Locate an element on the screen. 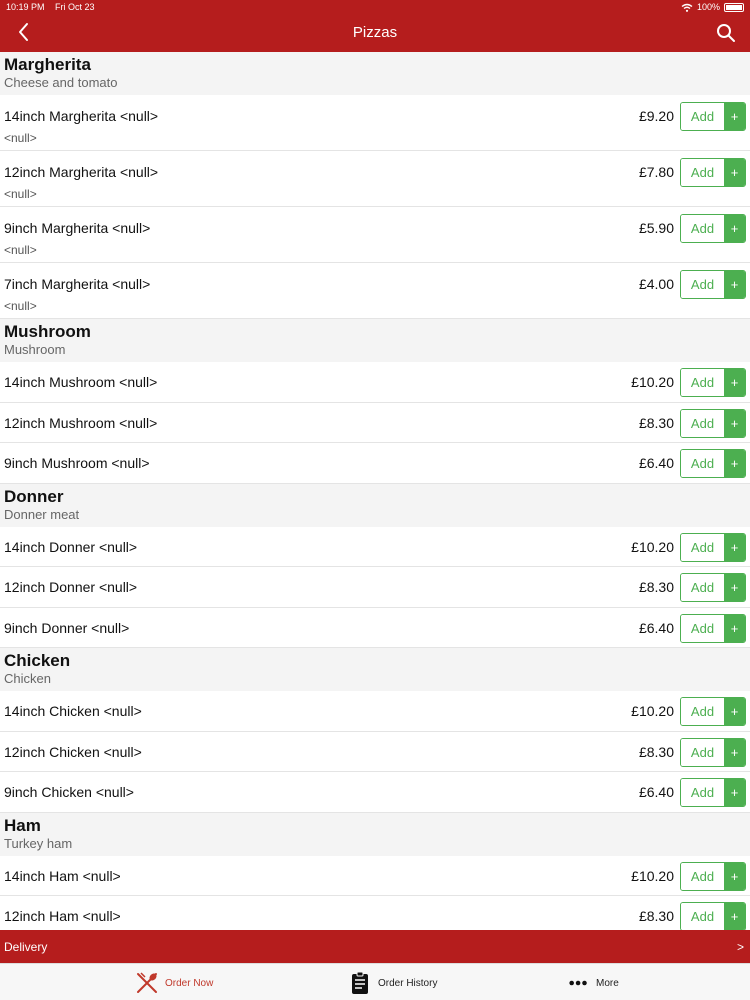 This screenshot has height=1000, width=750. group-description: Cheese and tomato is located at coordinates (61, 82).